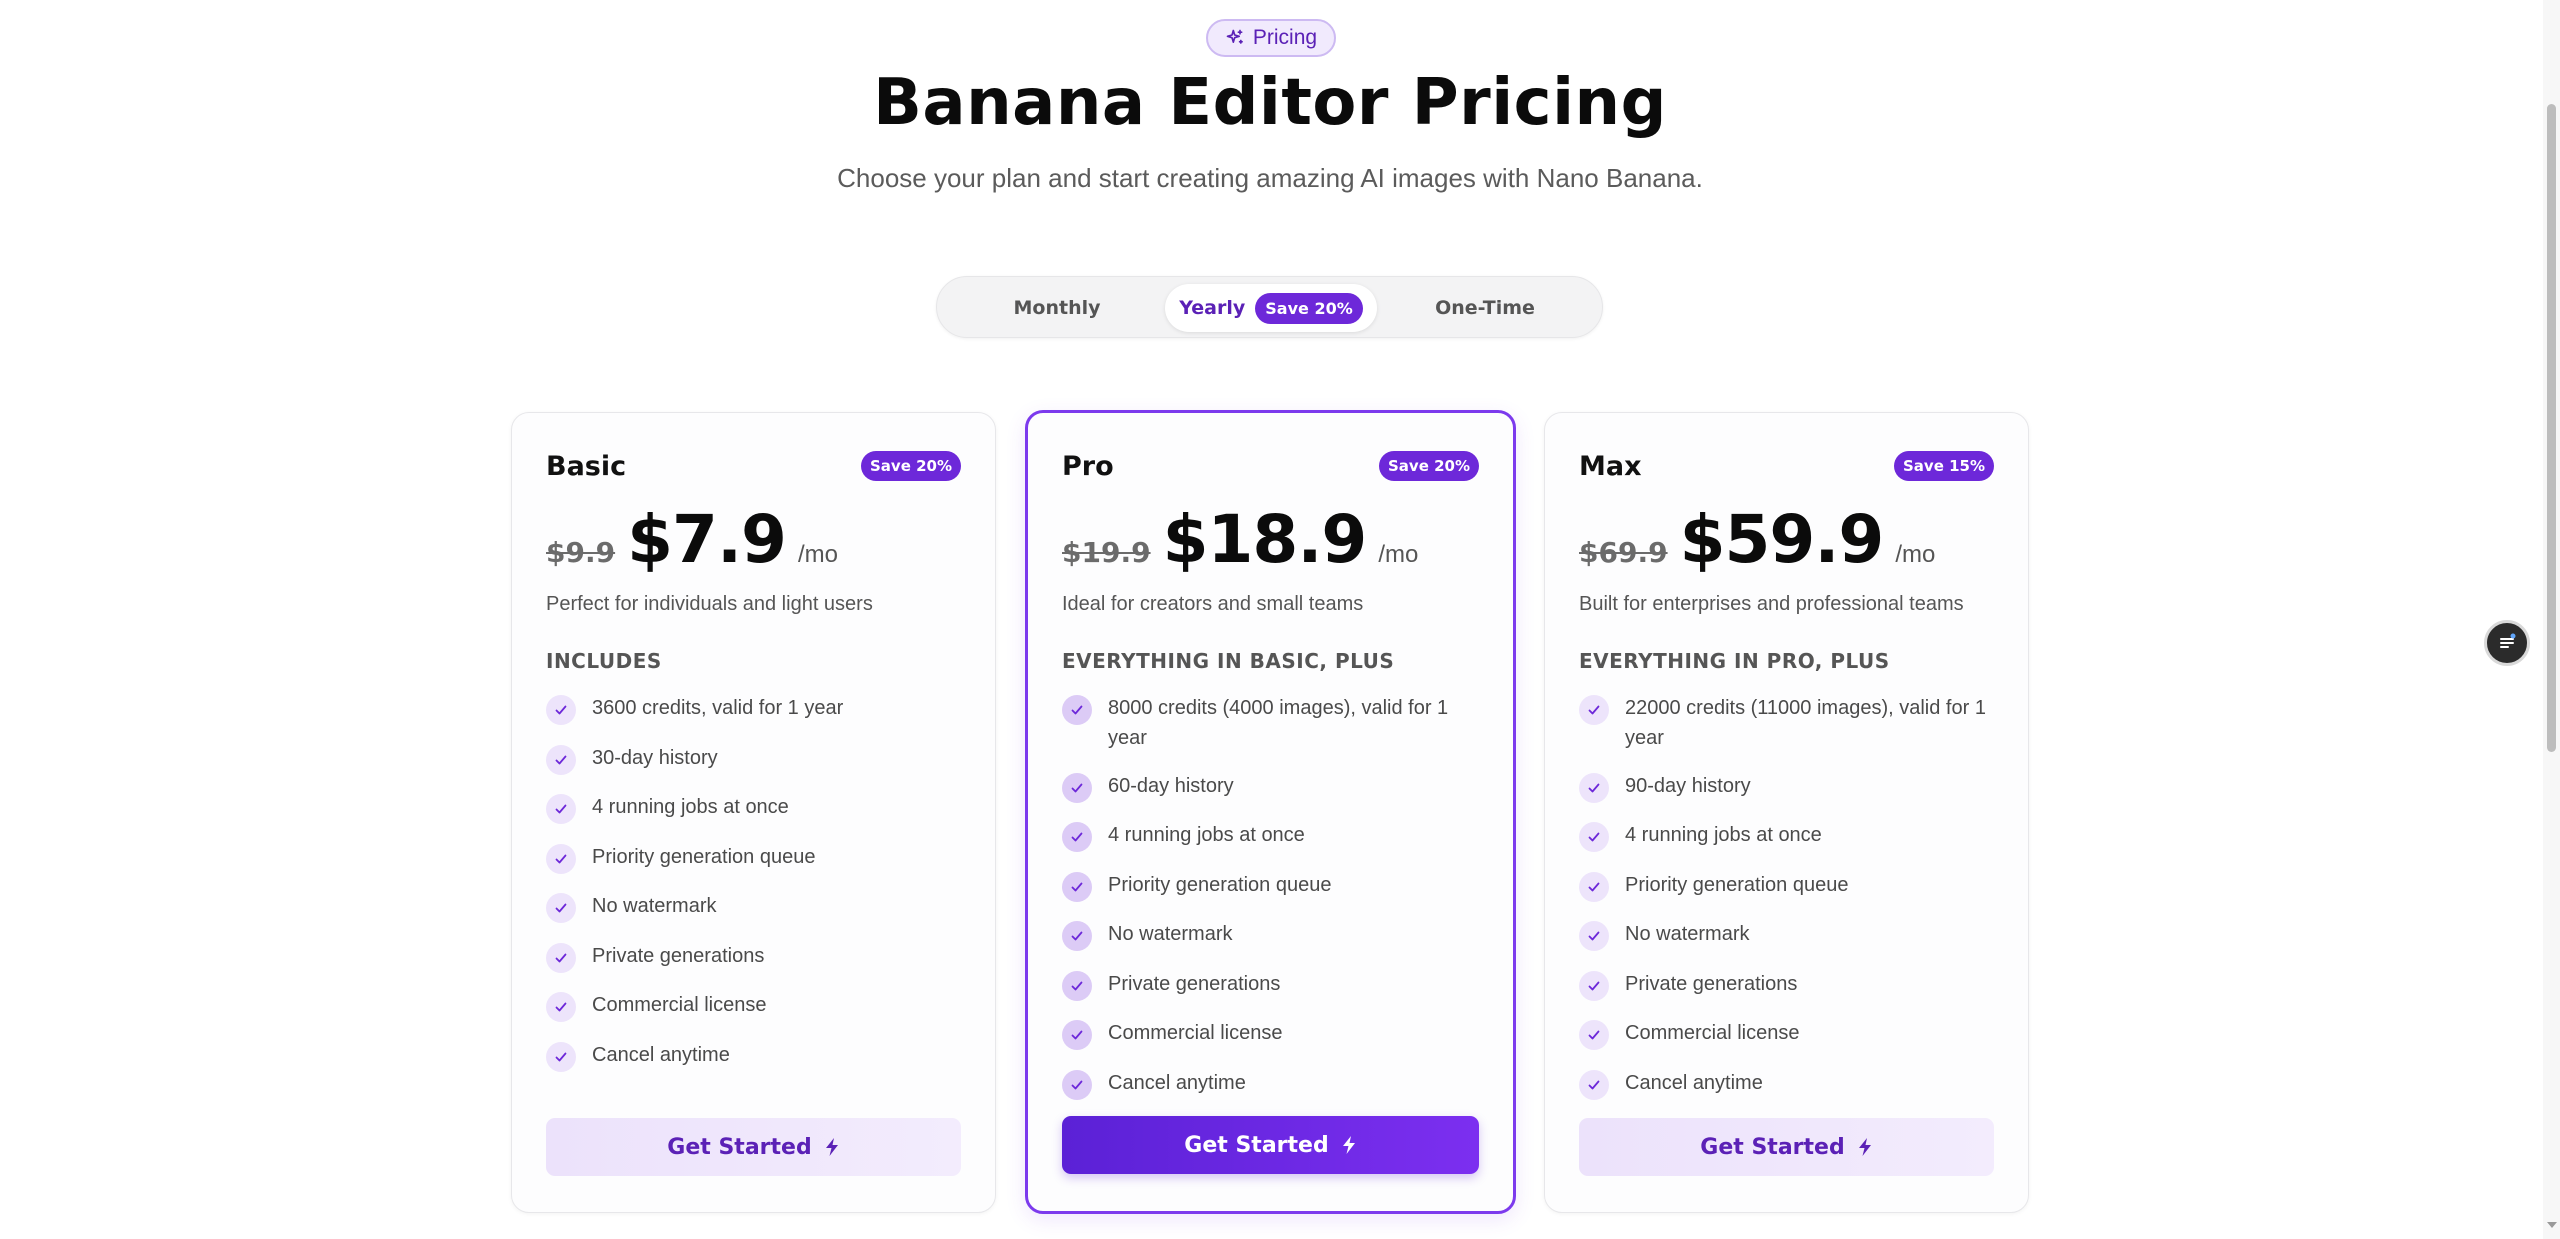 The width and height of the screenshot is (2560, 1239). I want to click on scrollbar-thumb, so click(2551, 428).